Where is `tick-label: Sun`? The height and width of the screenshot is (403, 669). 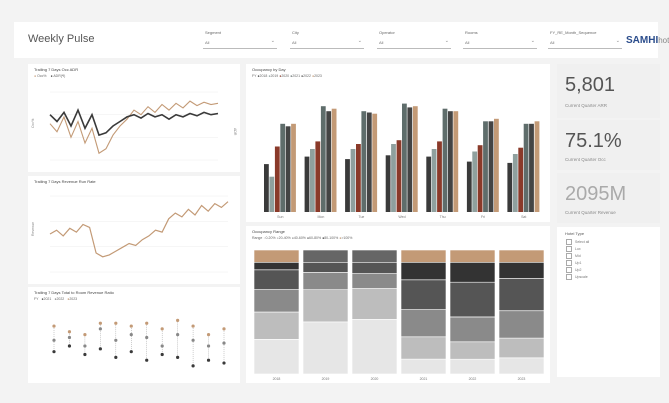
tick-label: Sun is located at coordinates (280, 217).